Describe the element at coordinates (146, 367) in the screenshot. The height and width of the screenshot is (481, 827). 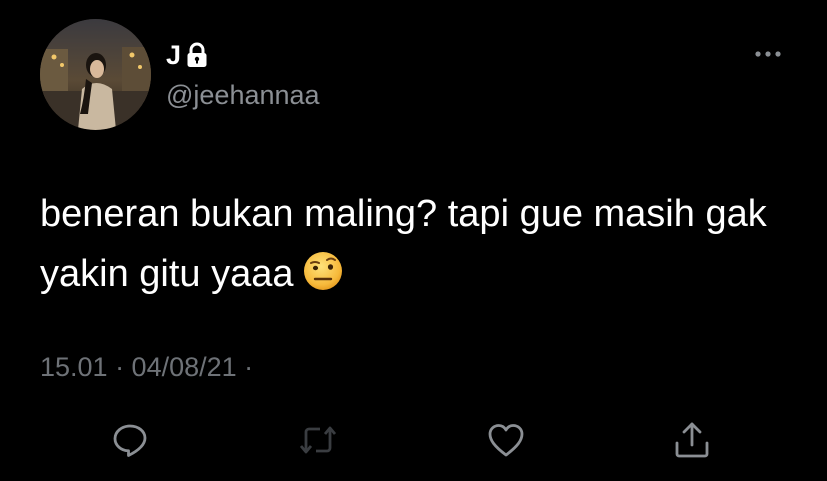
I see `tweet-timestamp: 15.01 · 04/08/21 ·` at that location.